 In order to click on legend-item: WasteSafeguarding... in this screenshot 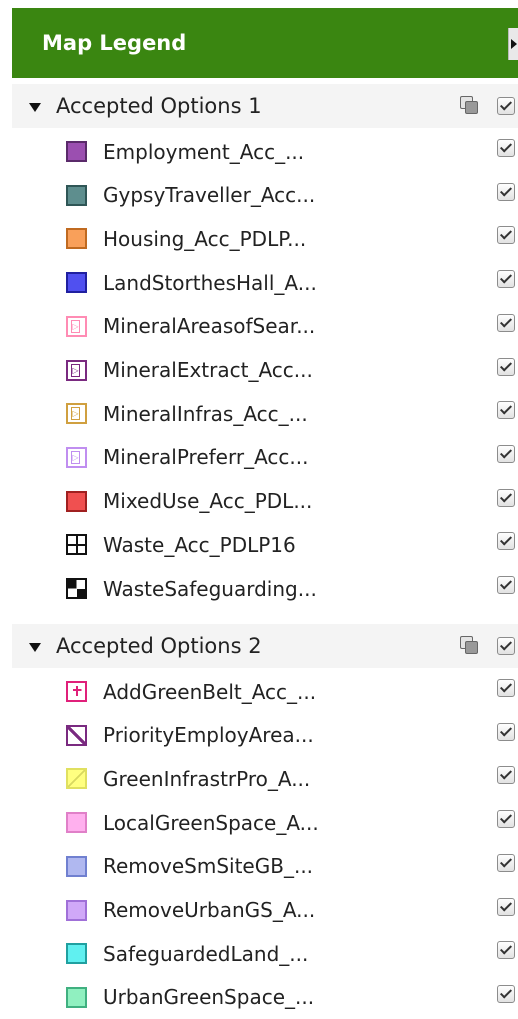, I will do `click(259, 588)`.